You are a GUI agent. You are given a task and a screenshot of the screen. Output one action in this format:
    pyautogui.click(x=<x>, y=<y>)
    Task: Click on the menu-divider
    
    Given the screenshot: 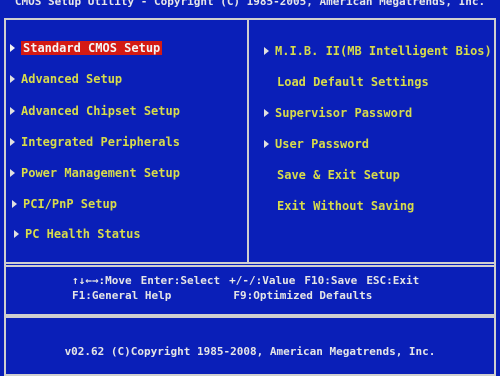 What is the action you would take?
    pyautogui.click(x=248, y=141)
    